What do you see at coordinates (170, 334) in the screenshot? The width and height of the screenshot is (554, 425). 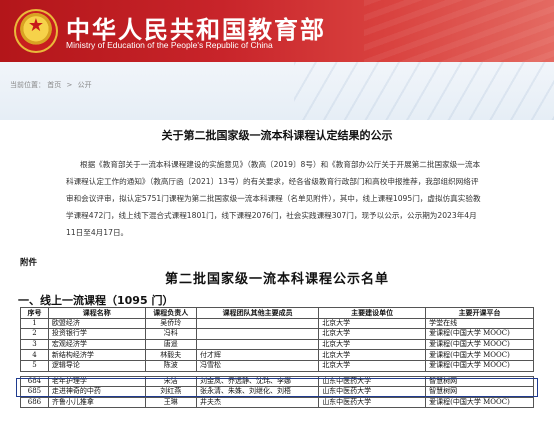 I see `cell-lead: 冯科` at bounding box center [170, 334].